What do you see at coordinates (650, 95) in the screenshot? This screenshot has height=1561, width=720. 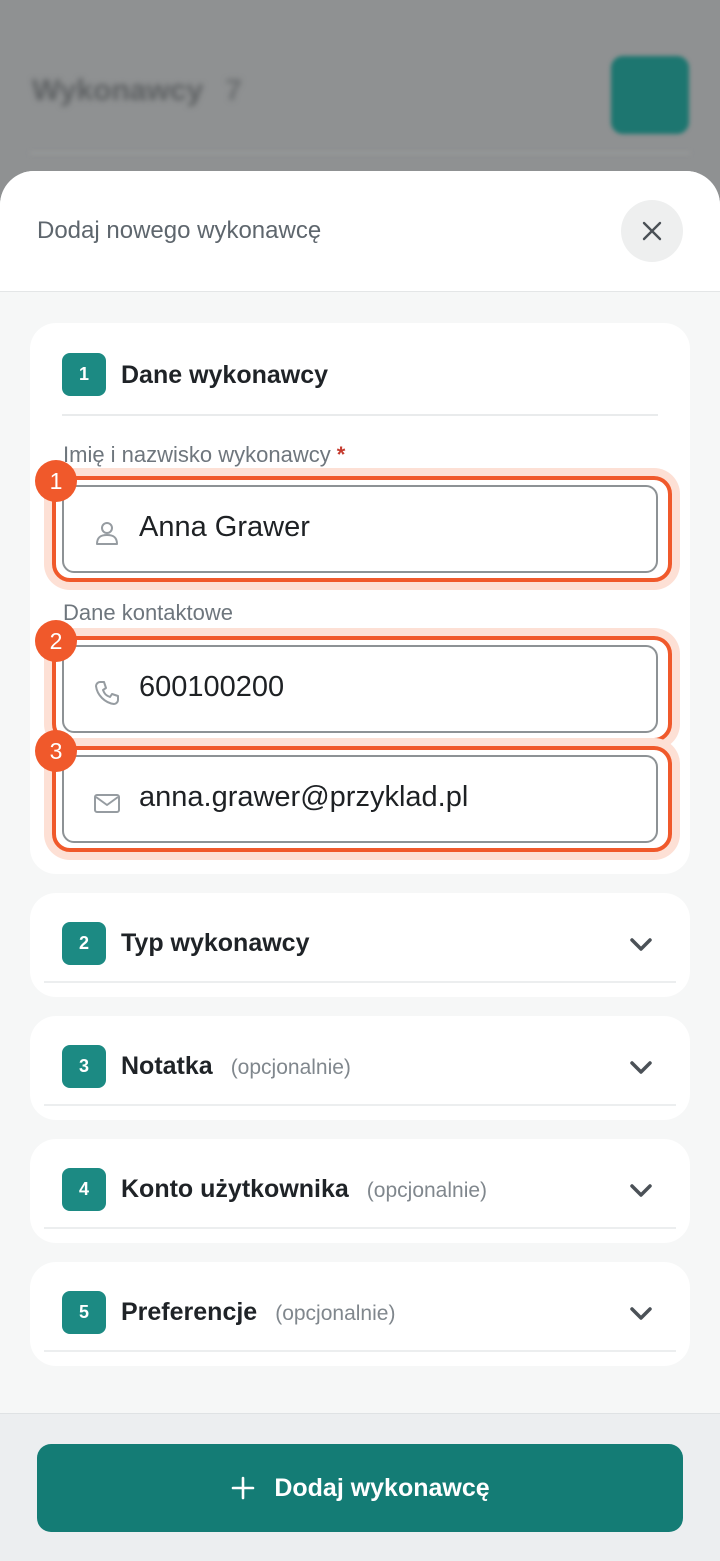 I see `background-add-button` at bounding box center [650, 95].